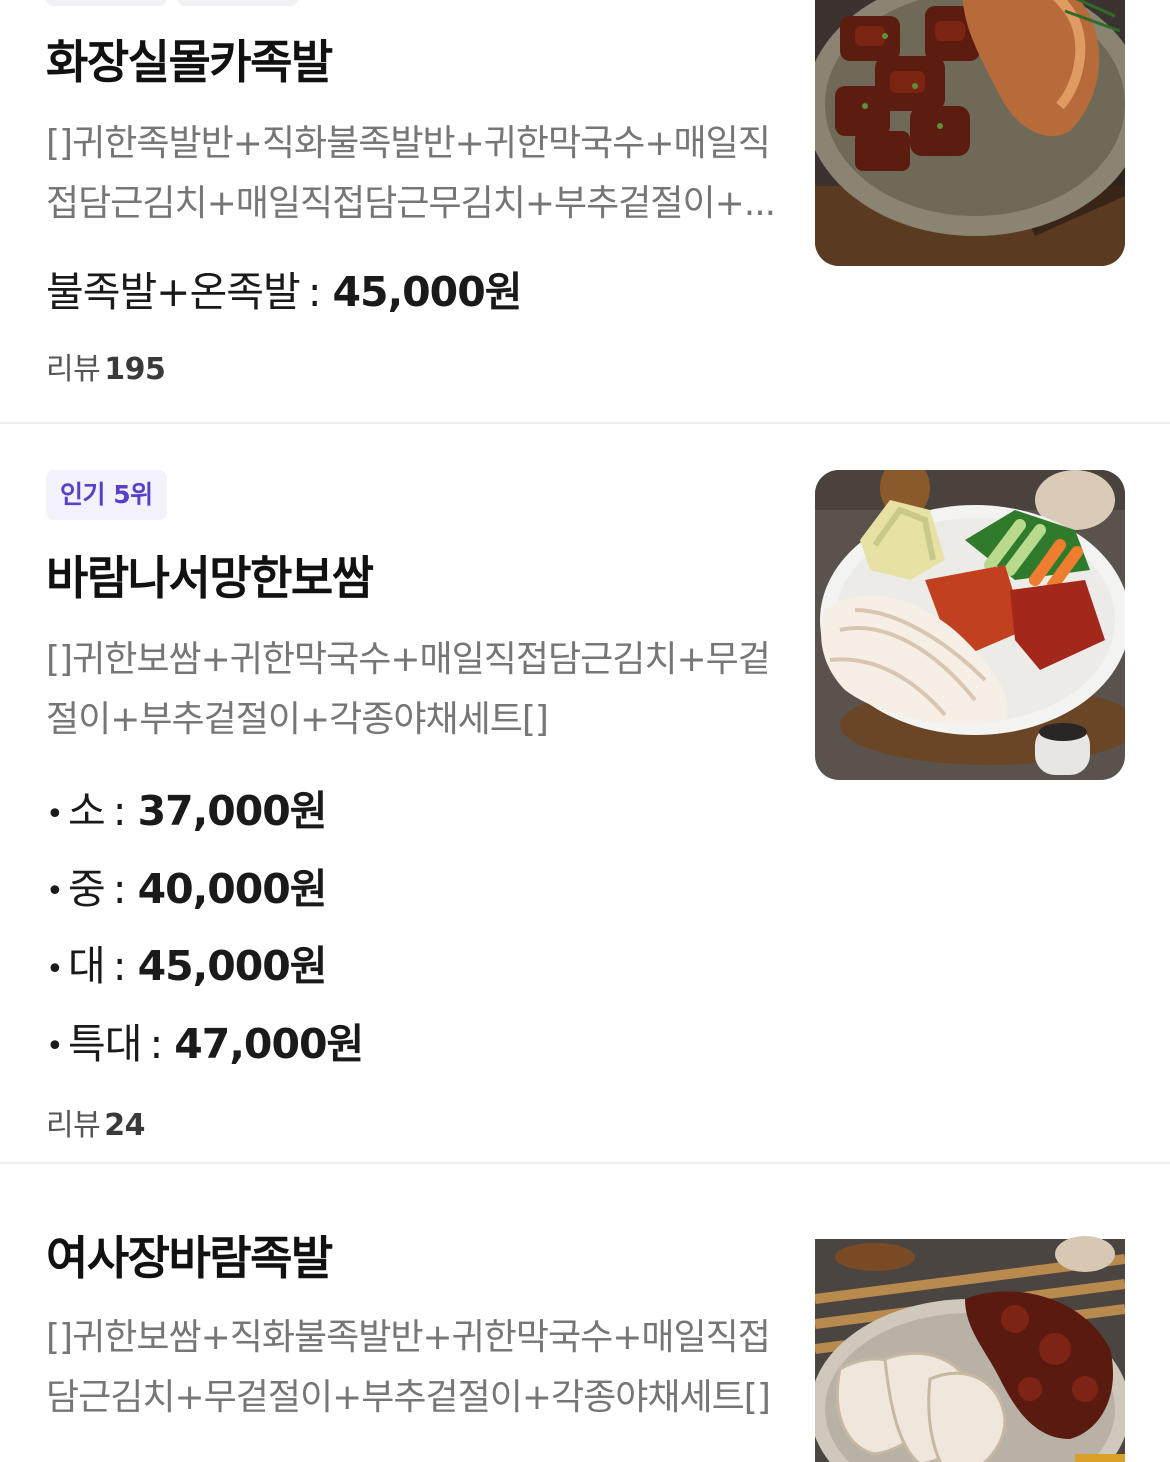  What do you see at coordinates (416, 366) in the screenshot?
I see `review-count: 리뷰 195` at bounding box center [416, 366].